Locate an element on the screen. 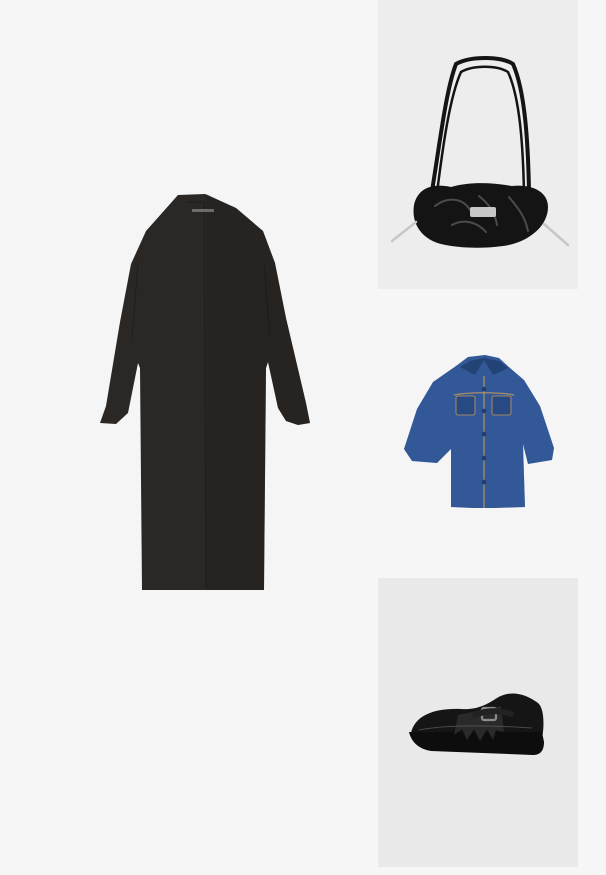  jacket-highlight is located at coordinates (479, 431).